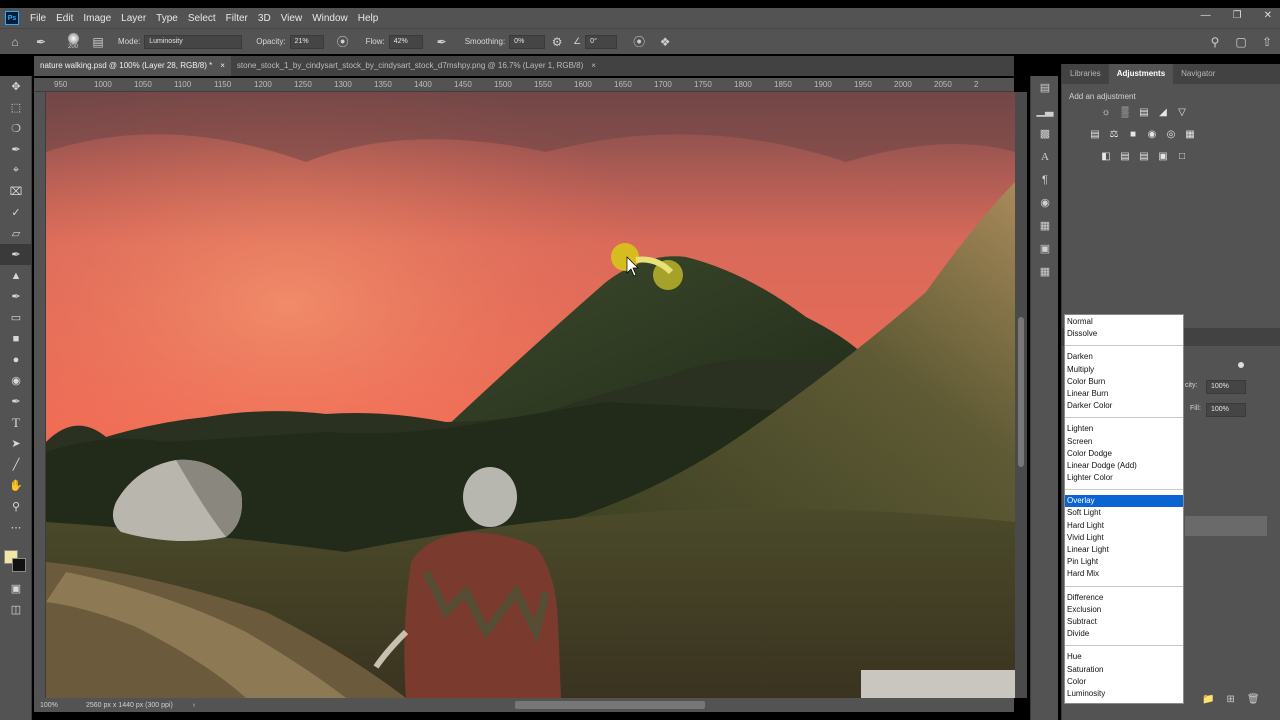  Describe the element at coordinates (442, 42) in the screenshot. I see `airbrush-icon: ✒` at that location.